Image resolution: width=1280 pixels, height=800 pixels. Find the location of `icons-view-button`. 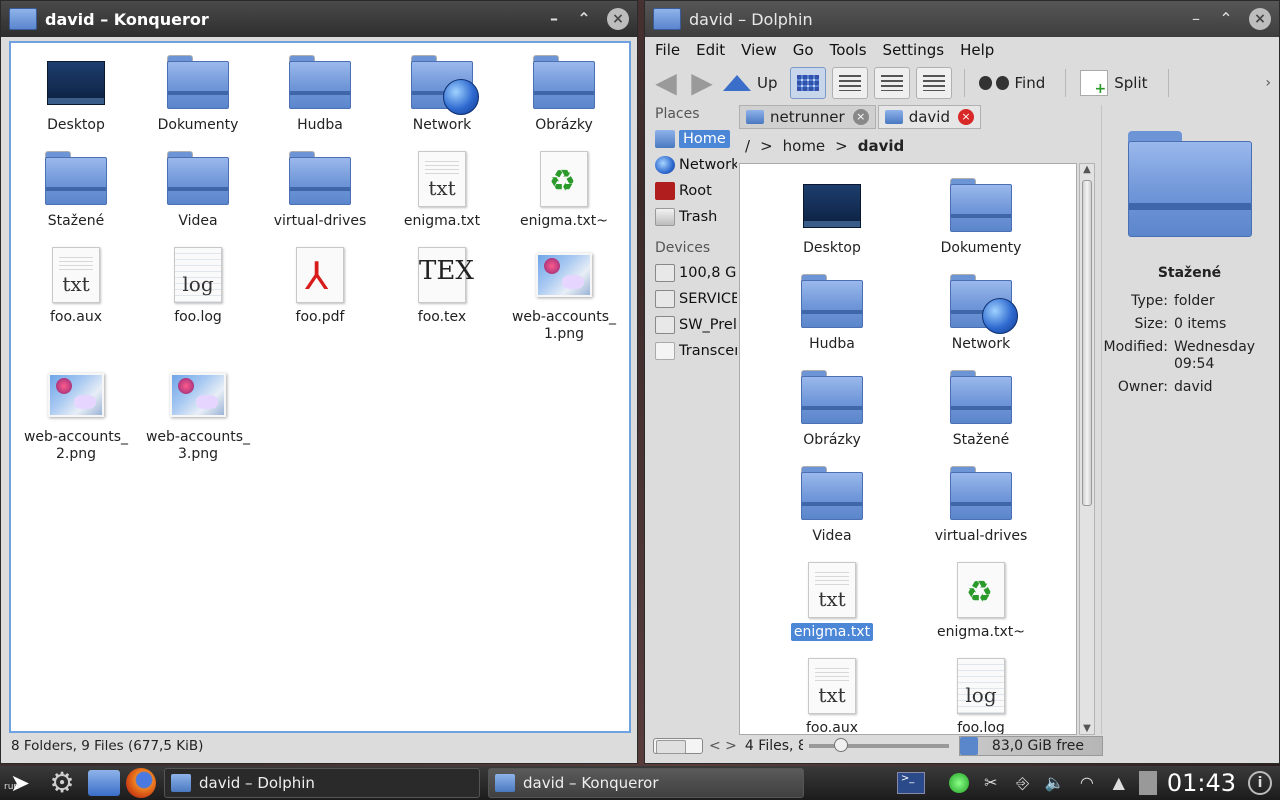

icons-view-button is located at coordinates (807, 83).